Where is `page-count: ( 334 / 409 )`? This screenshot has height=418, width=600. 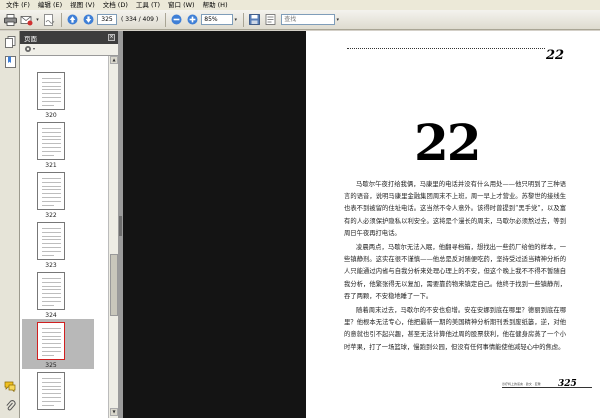 page-count: ( 334 / 409 ) is located at coordinates (140, 19).